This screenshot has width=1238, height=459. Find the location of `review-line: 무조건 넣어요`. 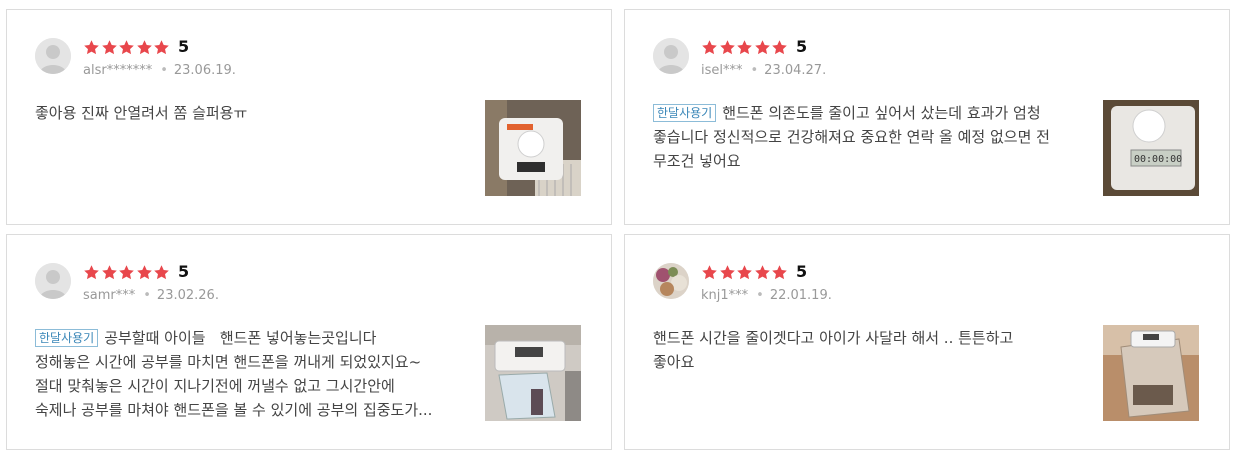

review-line: 무조건 넣어요 is located at coordinates (697, 161).